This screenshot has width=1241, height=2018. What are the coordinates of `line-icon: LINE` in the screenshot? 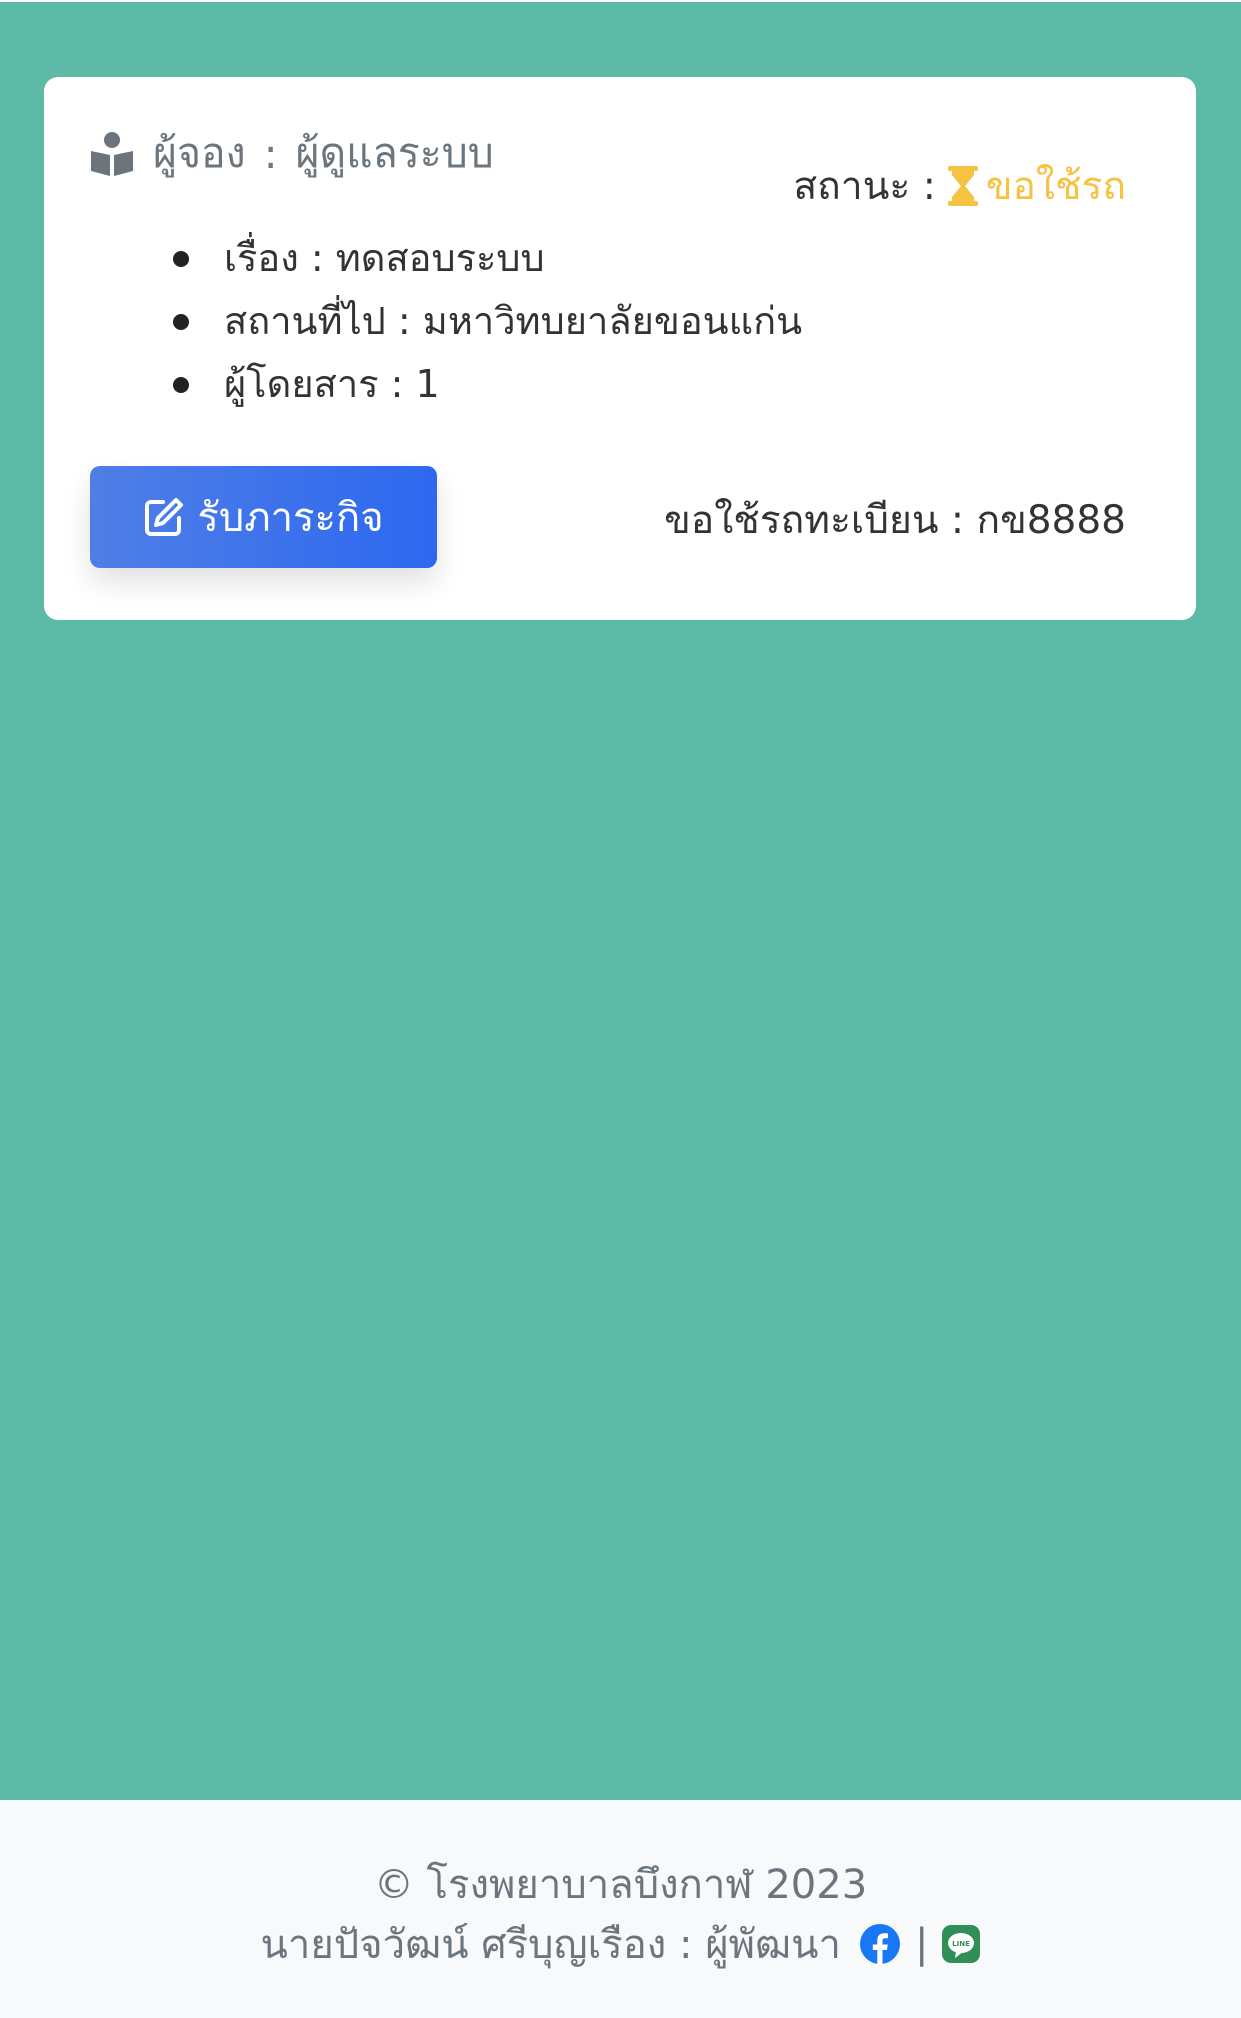 It's located at (961, 1944).